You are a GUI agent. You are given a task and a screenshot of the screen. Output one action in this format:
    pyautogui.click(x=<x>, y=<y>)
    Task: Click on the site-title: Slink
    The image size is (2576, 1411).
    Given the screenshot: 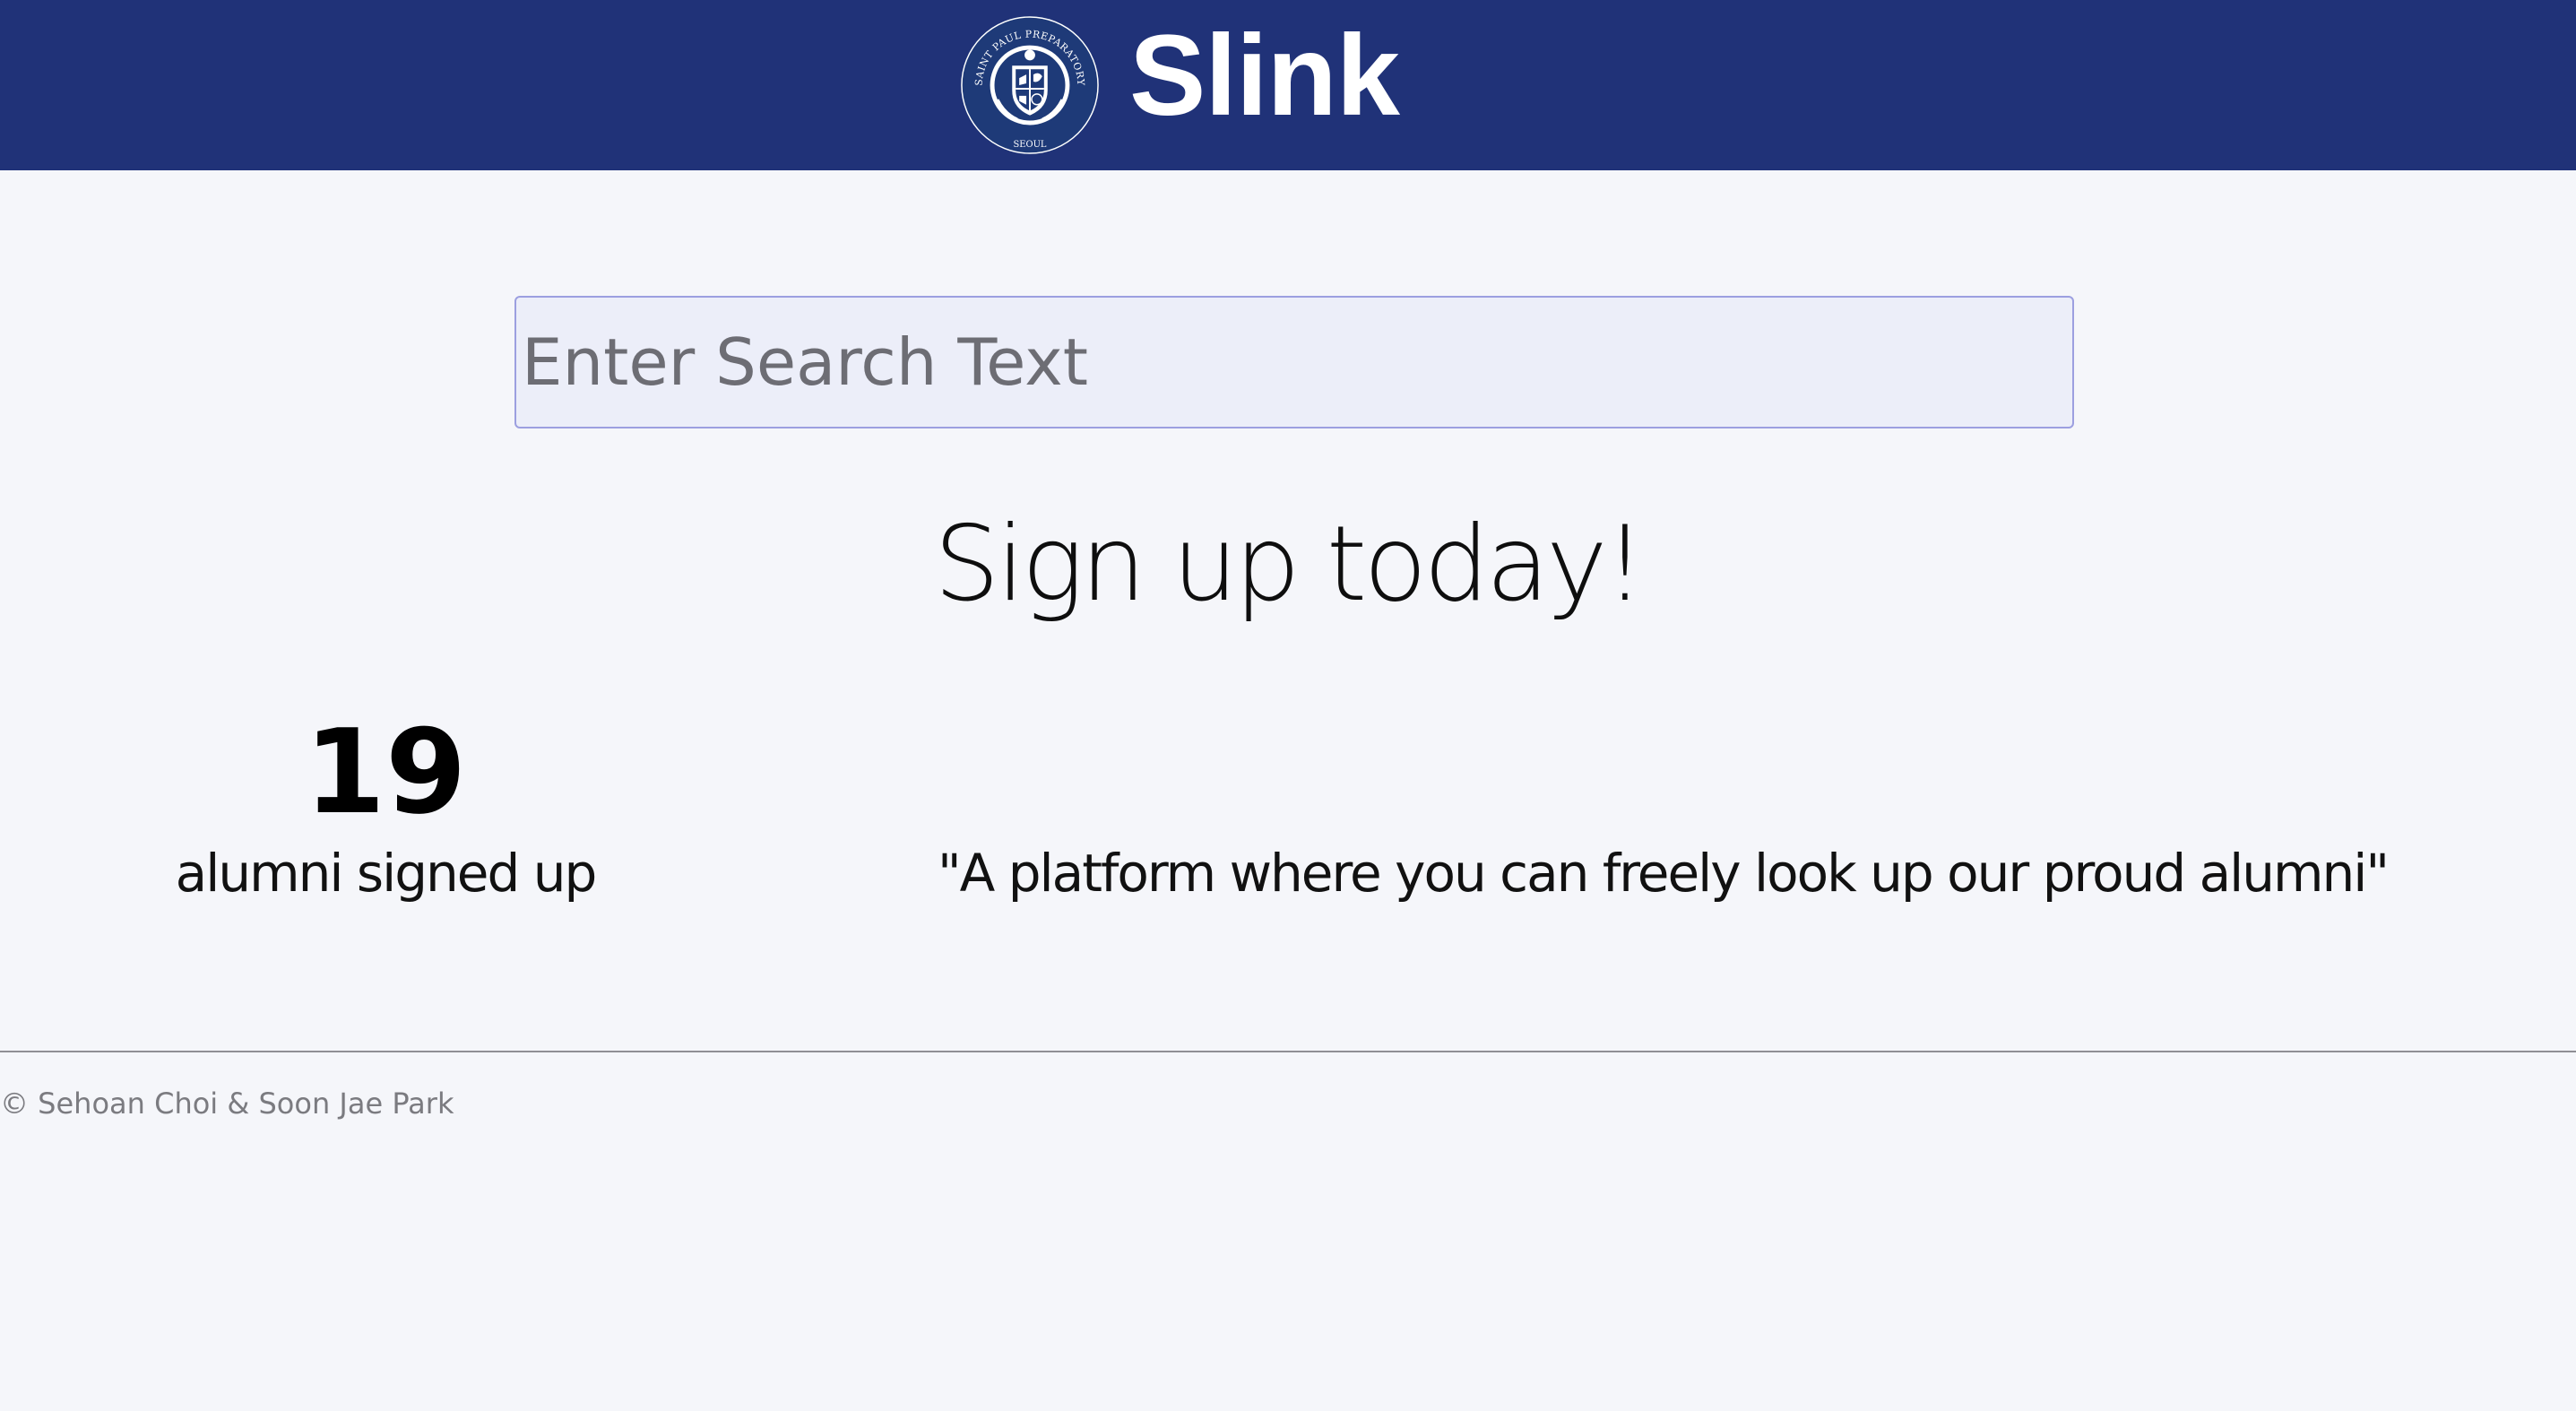 What is the action you would take?
    pyautogui.click(x=1264, y=76)
    